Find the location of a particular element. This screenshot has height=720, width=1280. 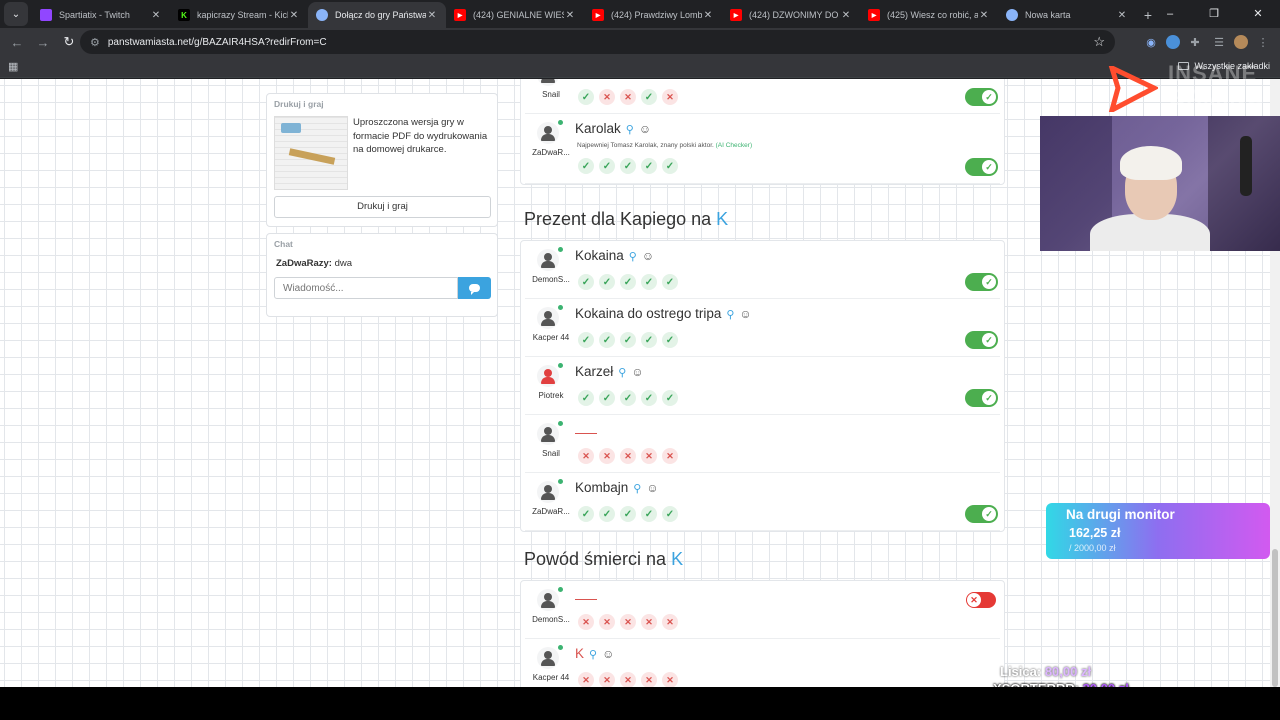

chevron-down-icon: ⌄ is located at coordinates (16, 14).